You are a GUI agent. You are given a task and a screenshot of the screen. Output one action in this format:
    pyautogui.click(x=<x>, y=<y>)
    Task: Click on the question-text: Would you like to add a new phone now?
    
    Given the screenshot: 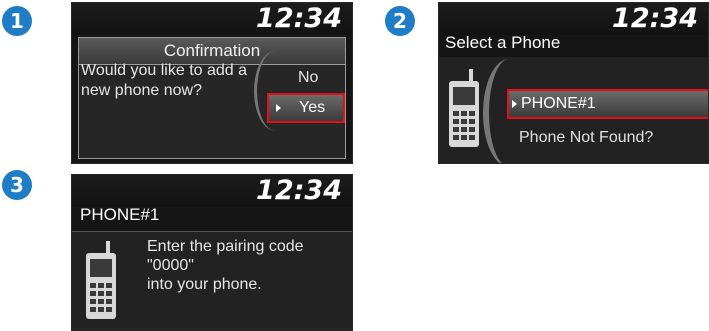 What is the action you would take?
    pyautogui.click(x=168, y=81)
    